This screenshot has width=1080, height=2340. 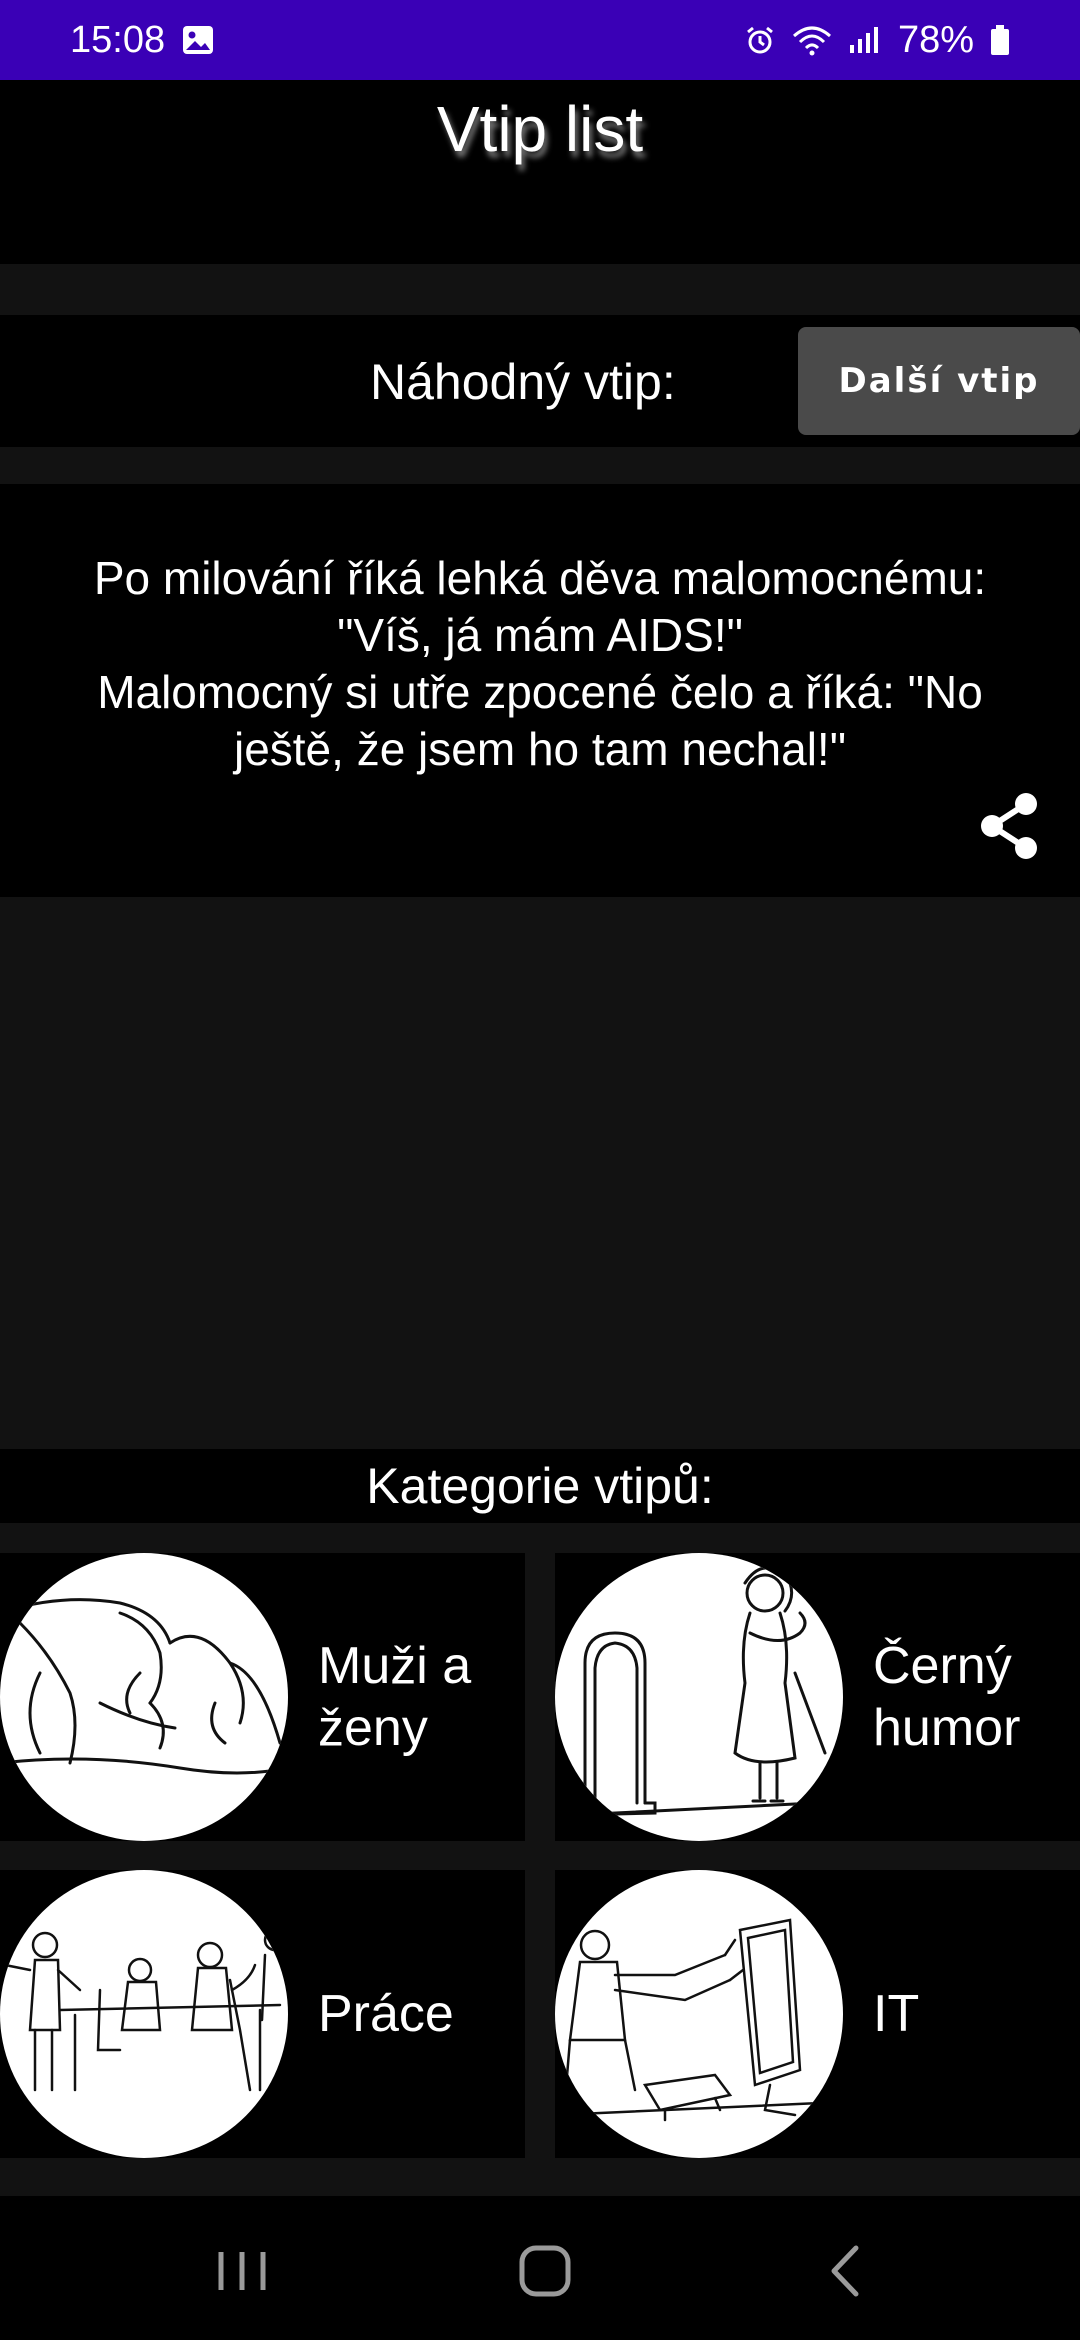 What do you see at coordinates (523, 382) in the screenshot?
I see `random-joke-label: Náhodný vtip:` at bounding box center [523, 382].